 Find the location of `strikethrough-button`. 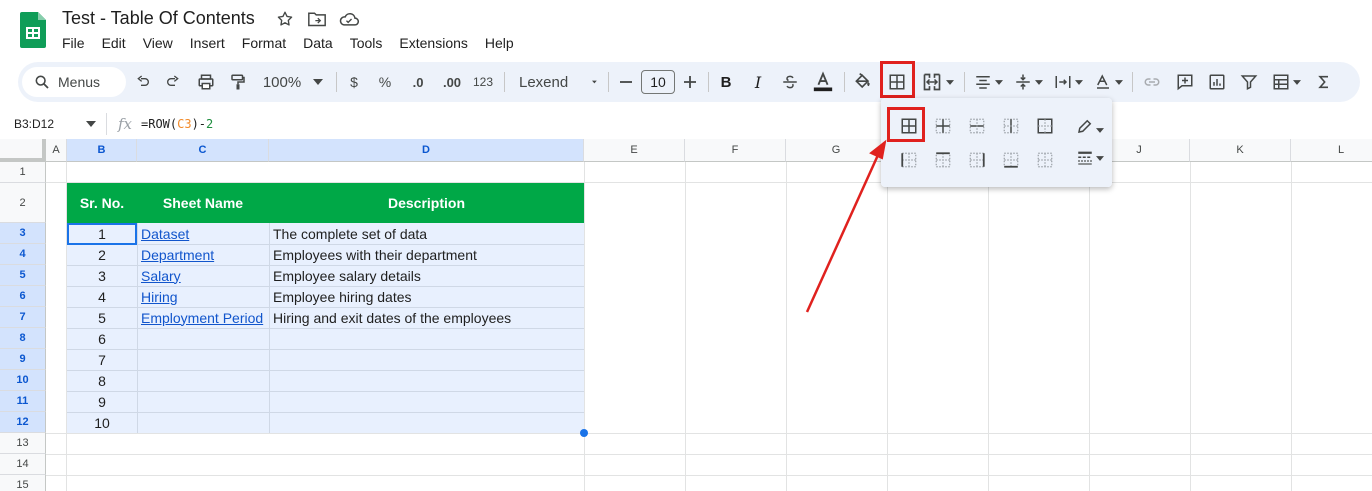

strikethrough-button is located at coordinates (790, 82).